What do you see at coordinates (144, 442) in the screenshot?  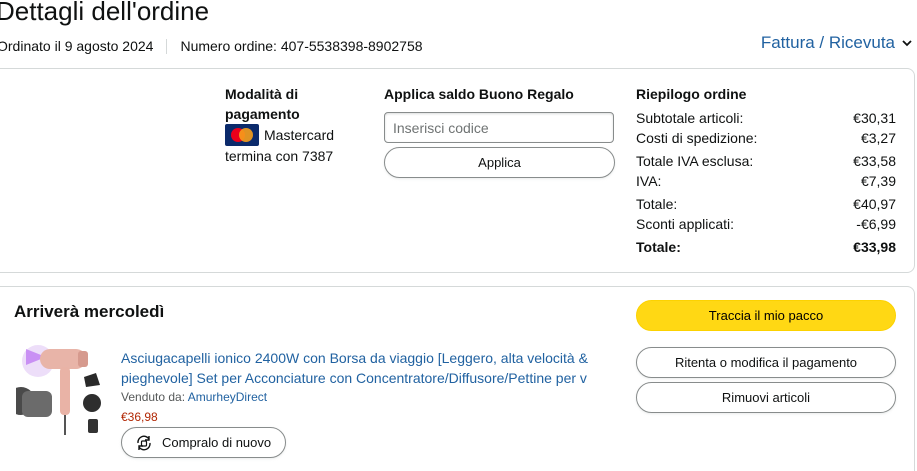 I see `buy-again-icon` at bounding box center [144, 442].